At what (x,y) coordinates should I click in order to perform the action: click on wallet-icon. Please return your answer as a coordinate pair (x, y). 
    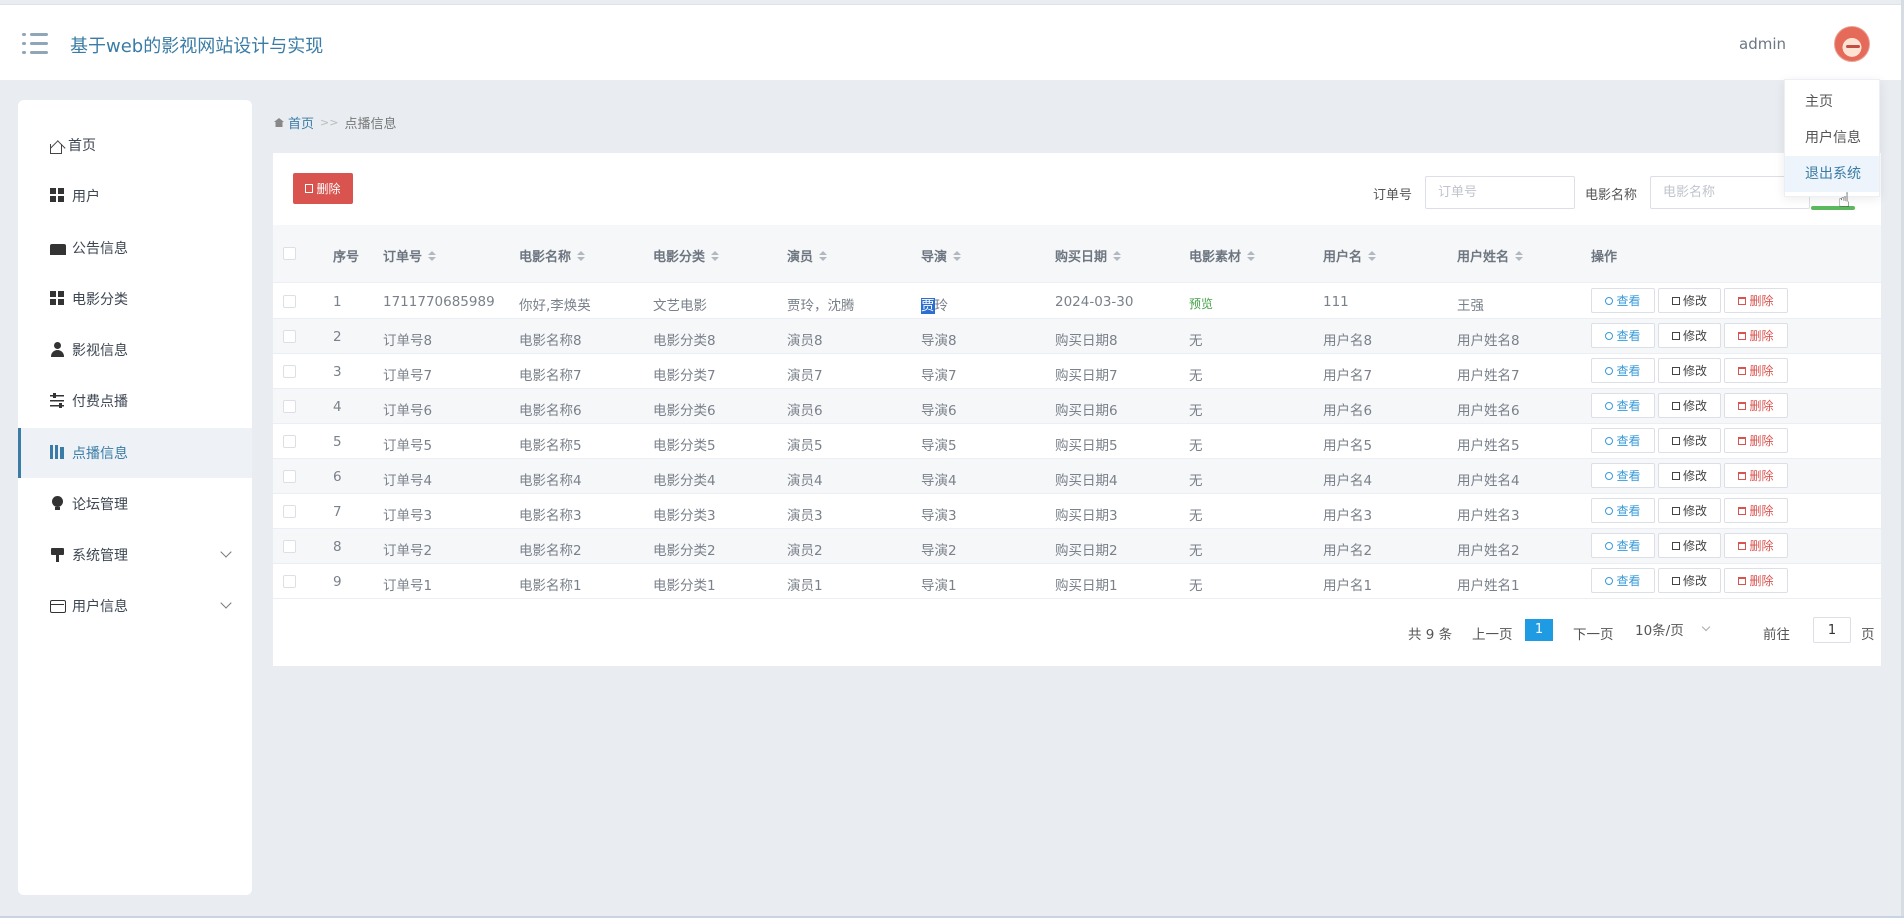
    Looking at the image, I should click on (58, 606).